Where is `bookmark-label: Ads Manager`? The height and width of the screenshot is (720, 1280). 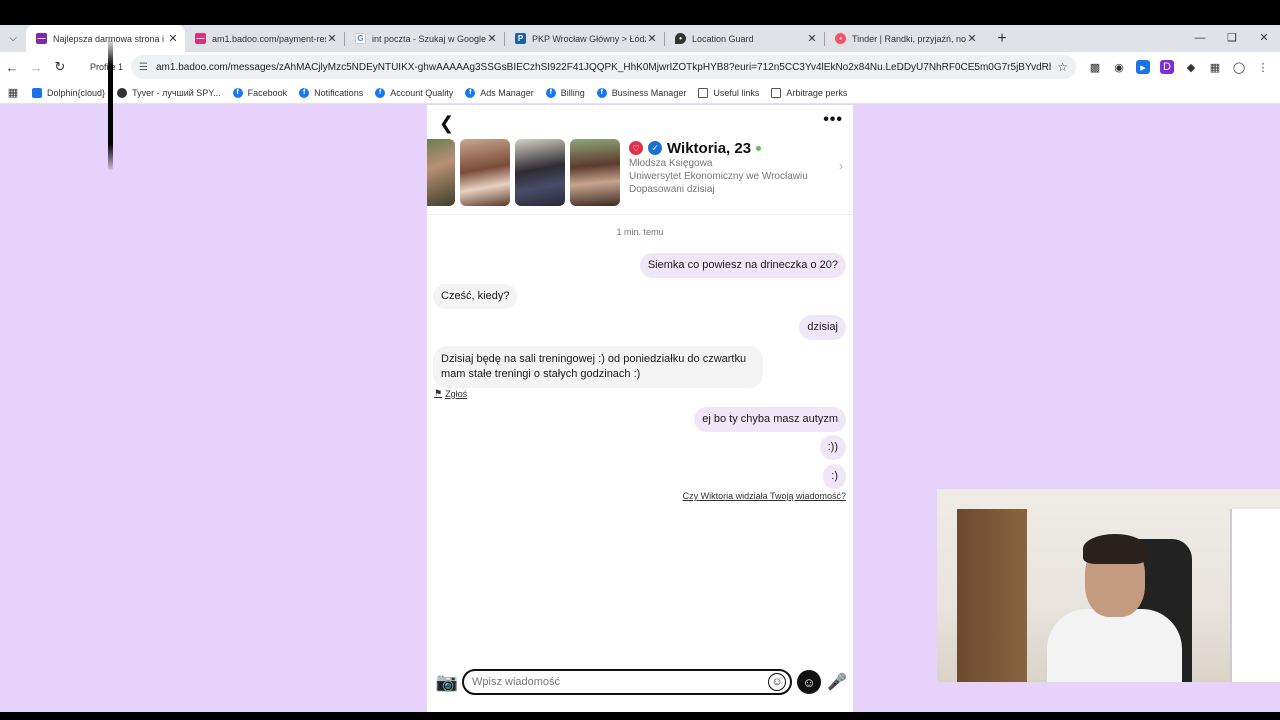 bookmark-label: Ads Manager is located at coordinates (507, 92).